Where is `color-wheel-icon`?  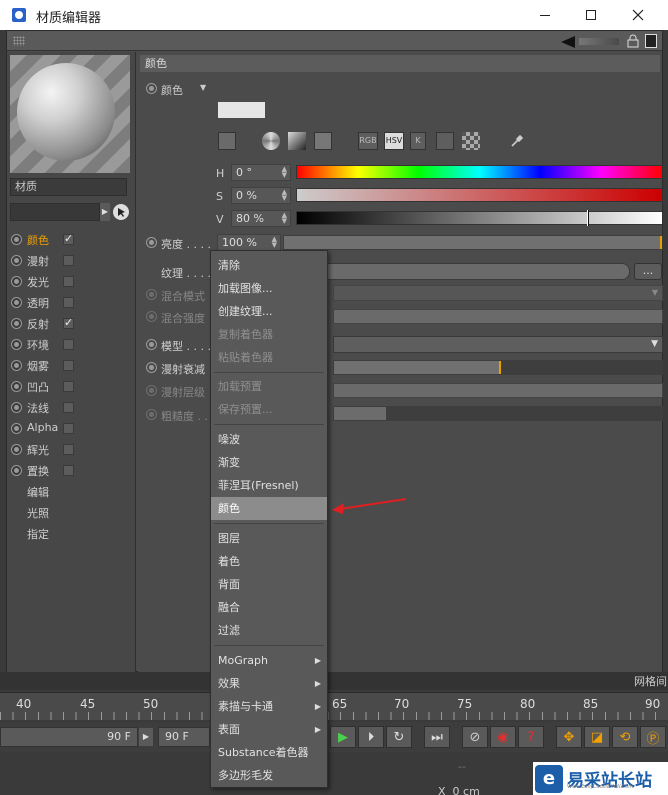 color-wheel-icon is located at coordinates (271, 141).